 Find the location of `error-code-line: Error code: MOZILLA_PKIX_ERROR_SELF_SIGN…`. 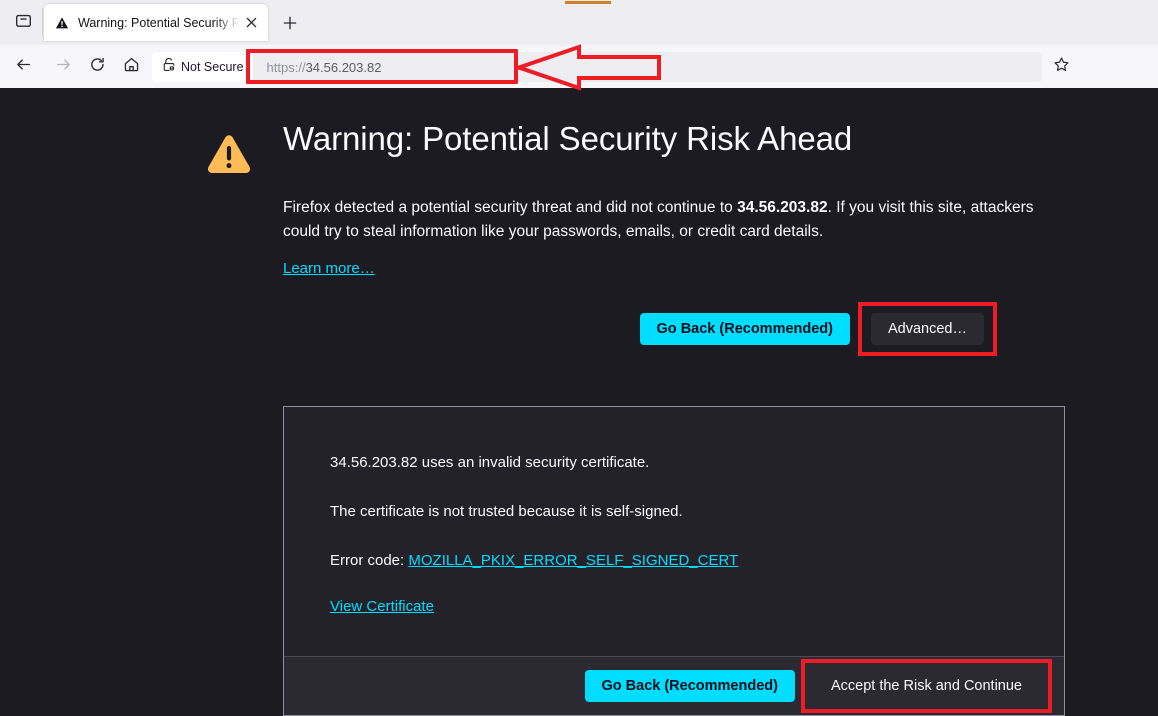

error-code-line: Error code: MOZILLA_PKIX_ERROR_SELF_SIGN… is located at coordinates (674, 560).